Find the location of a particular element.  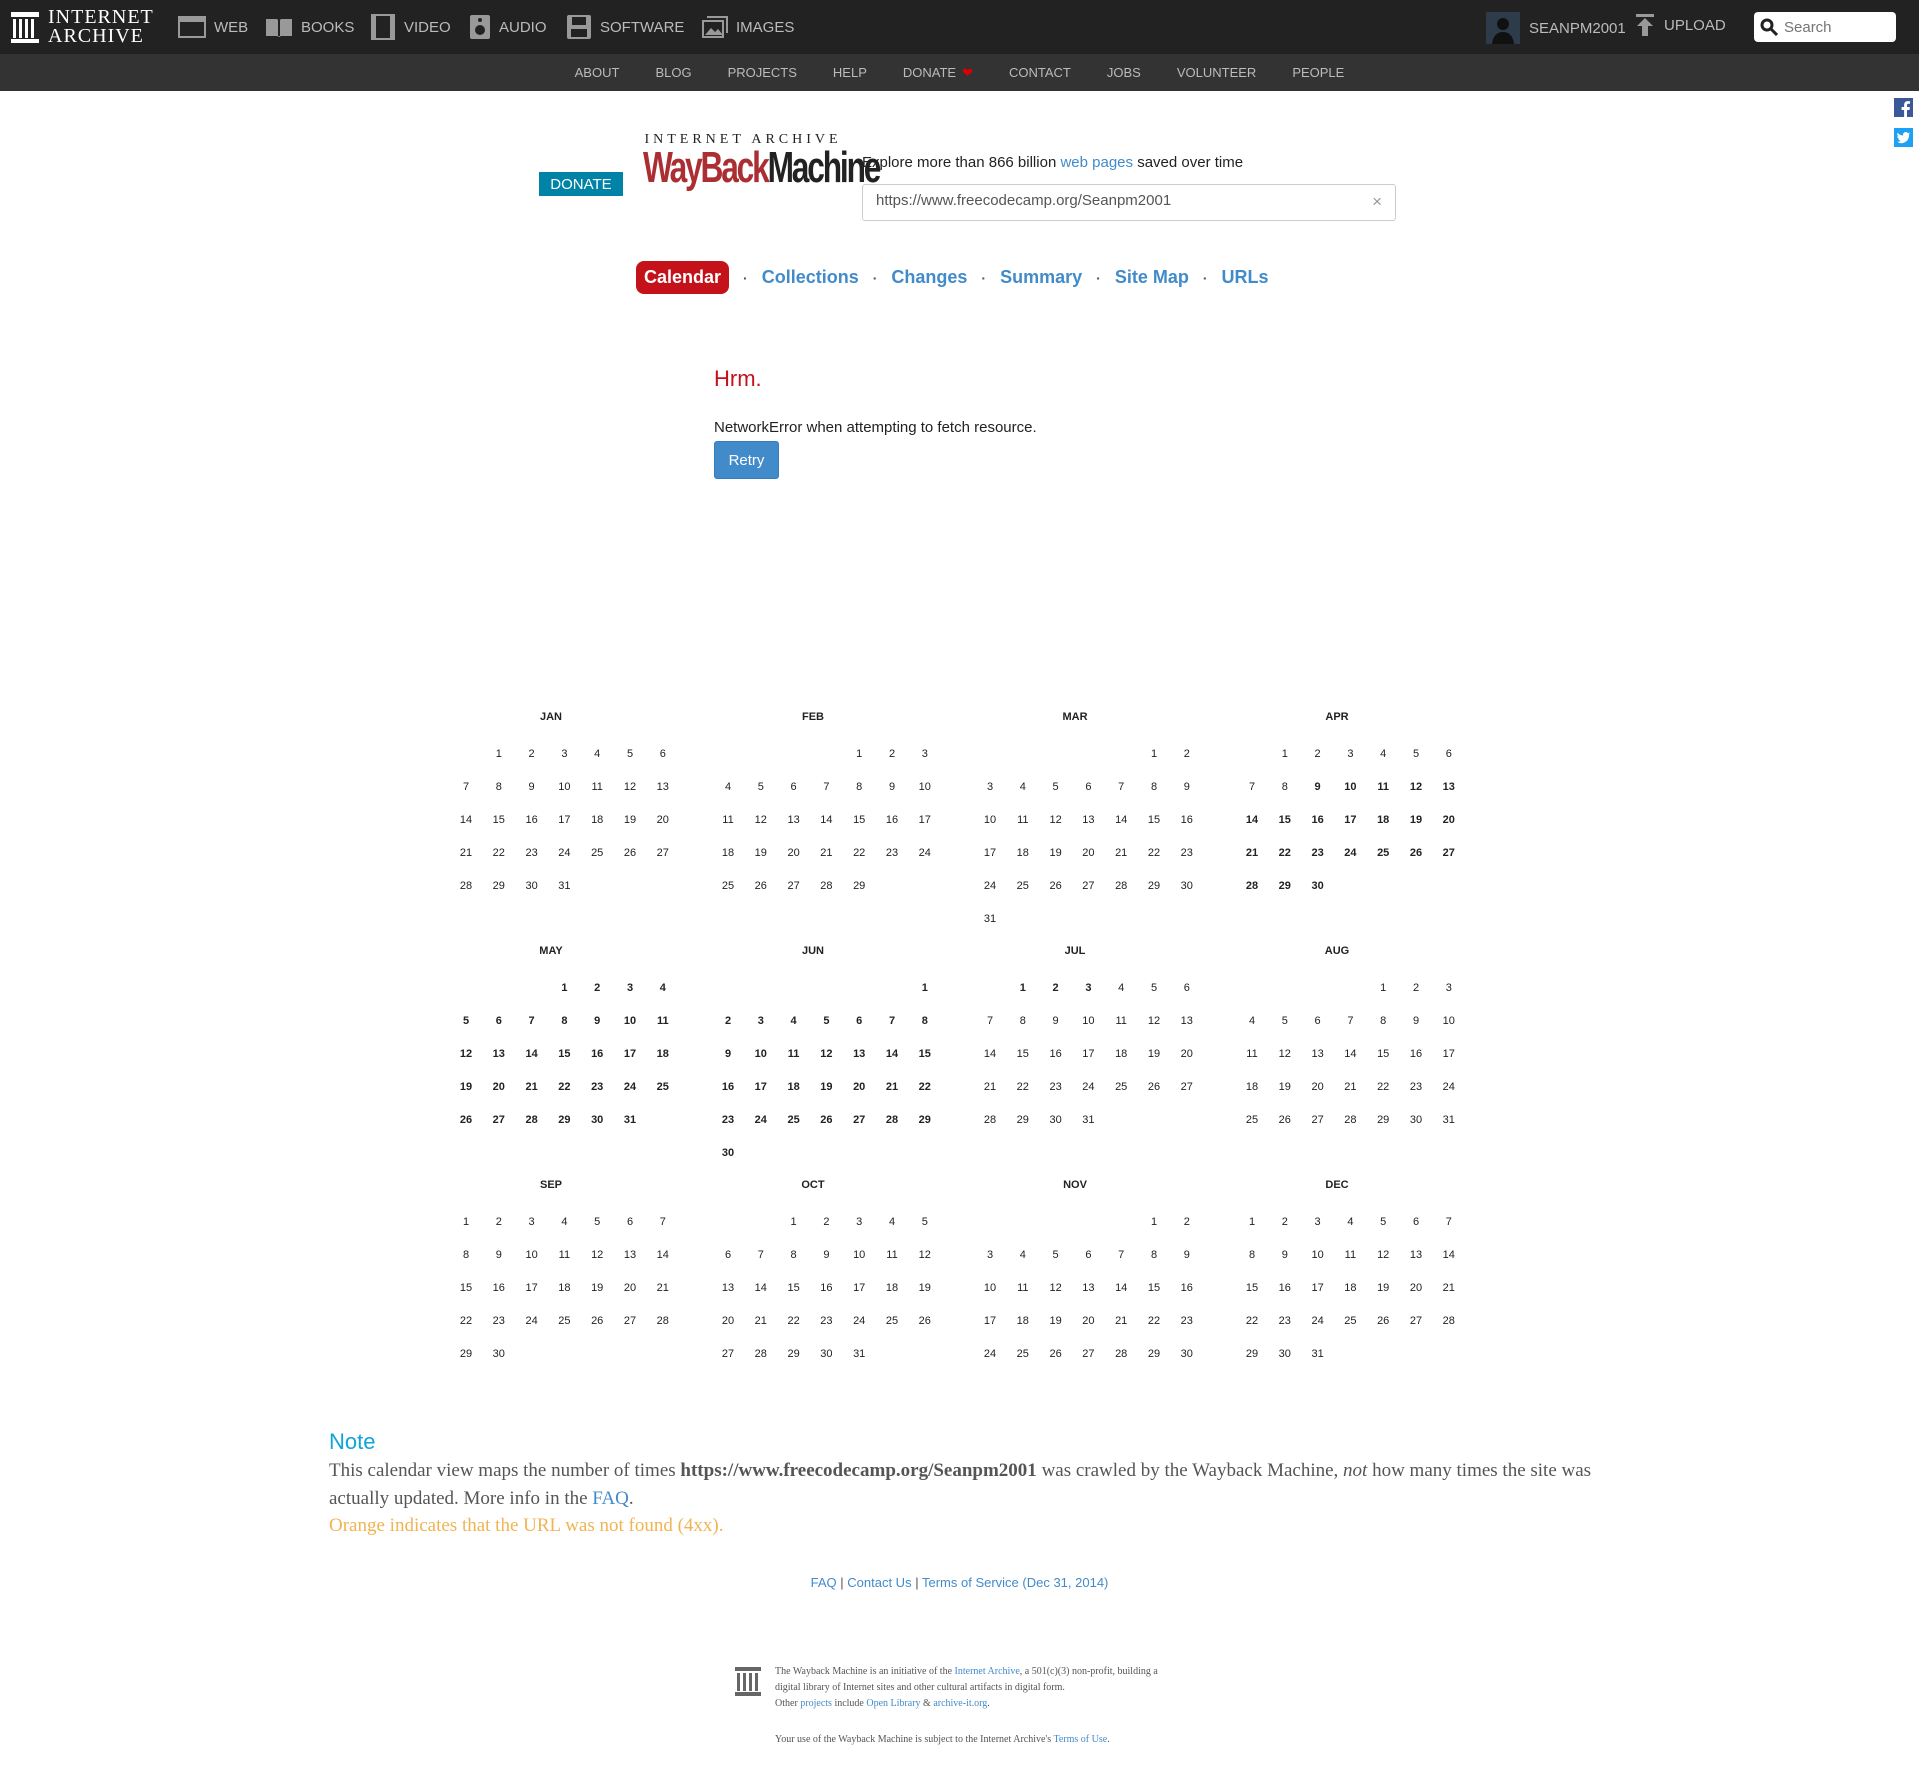

nav-web: WEB is located at coordinates (213, 27).